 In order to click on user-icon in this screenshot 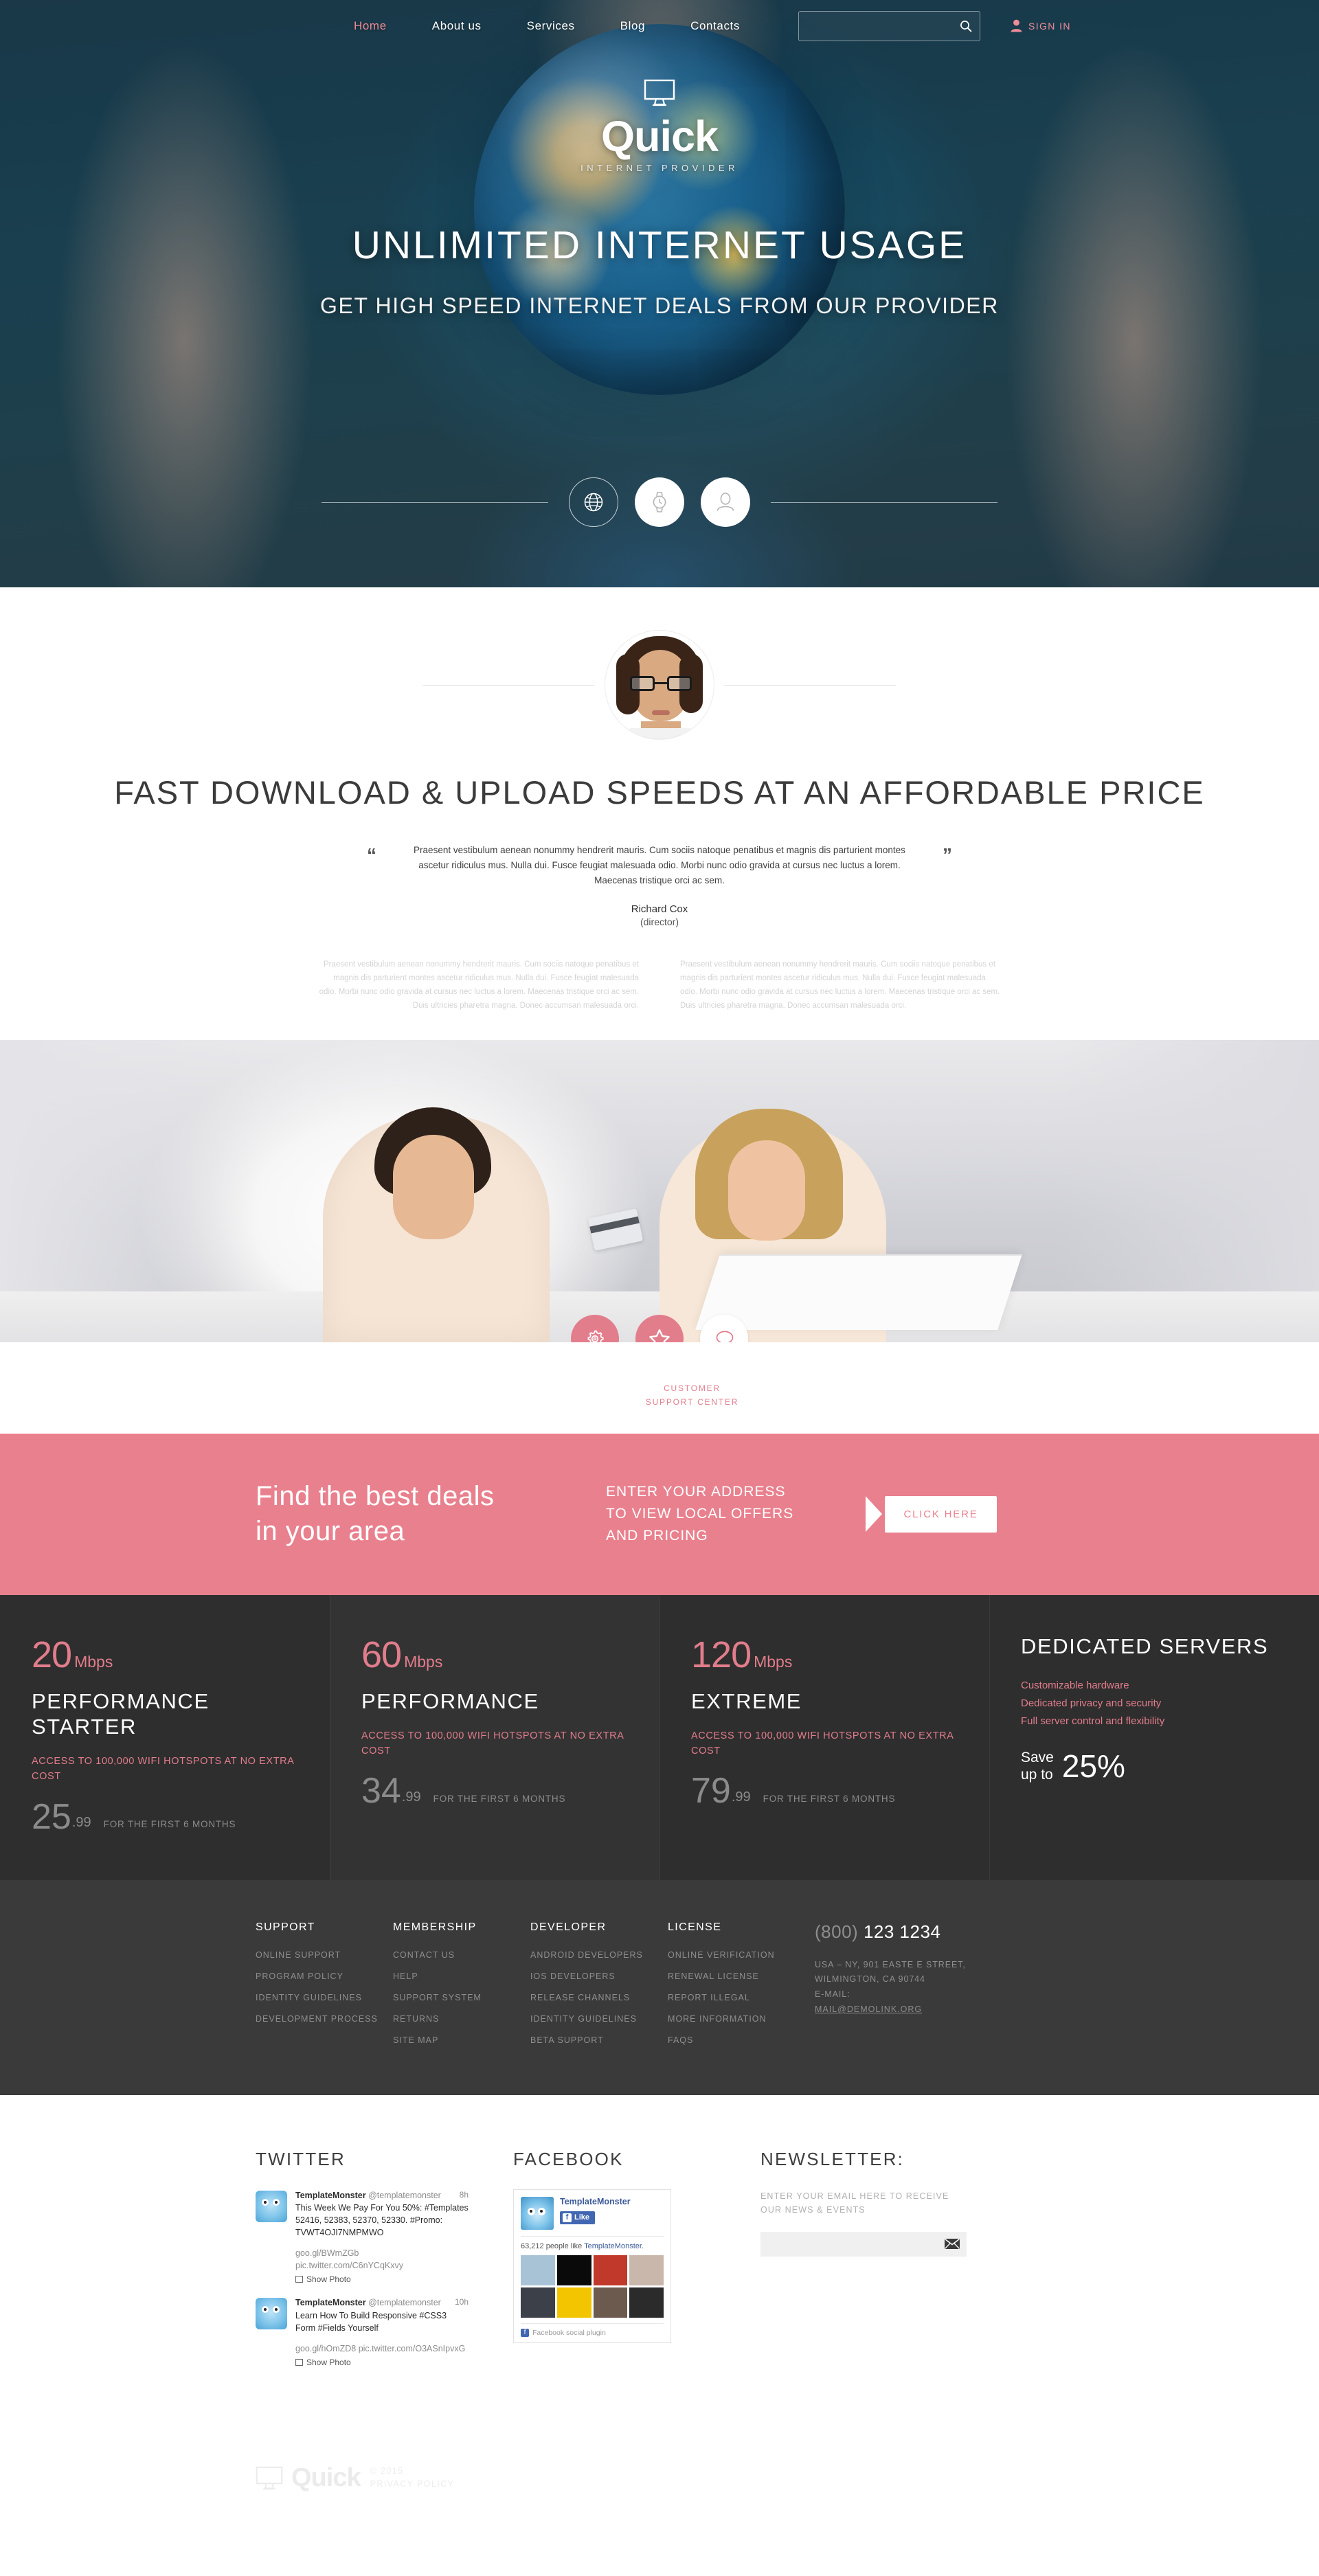, I will do `click(1017, 25)`.